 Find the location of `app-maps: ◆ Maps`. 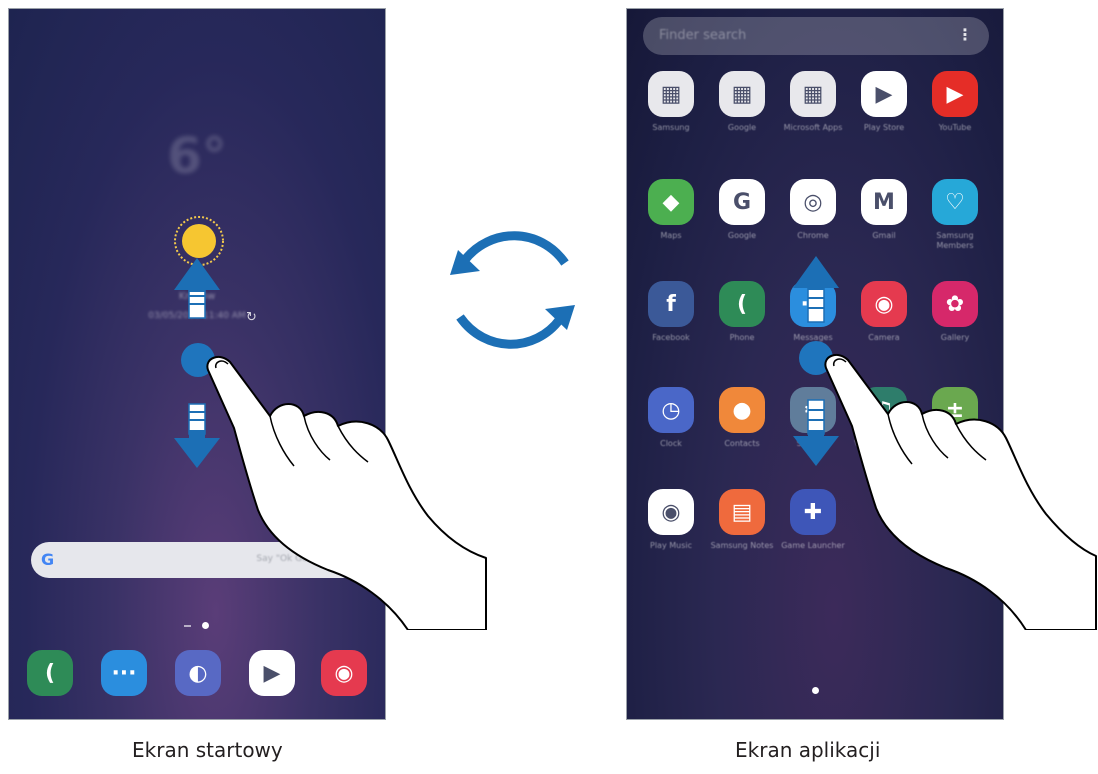

app-maps: ◆ Maps is located at coordinates (671, 210).